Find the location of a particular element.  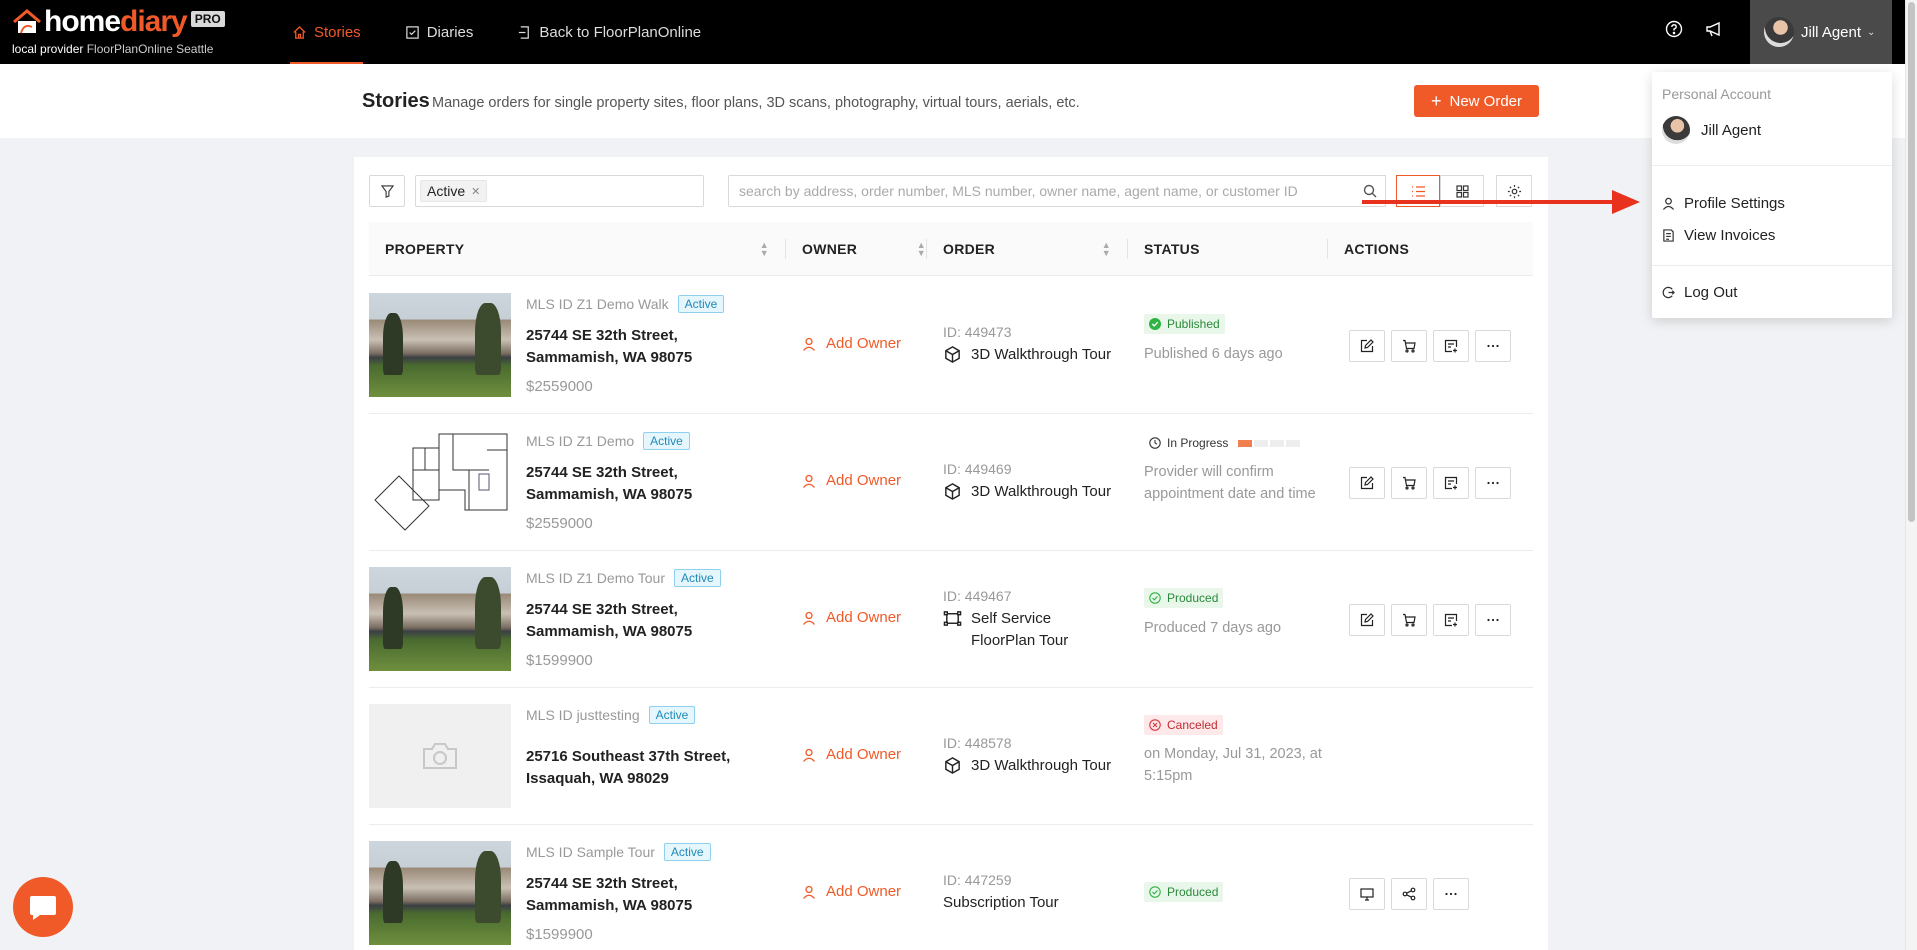

clock-icon is located at coordinates (1155, 443).